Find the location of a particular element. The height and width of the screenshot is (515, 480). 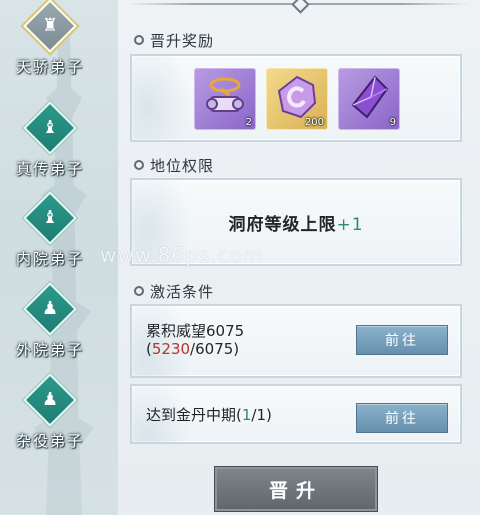

reward-item-jade-token: 200 is located at coordinates (297, 99).